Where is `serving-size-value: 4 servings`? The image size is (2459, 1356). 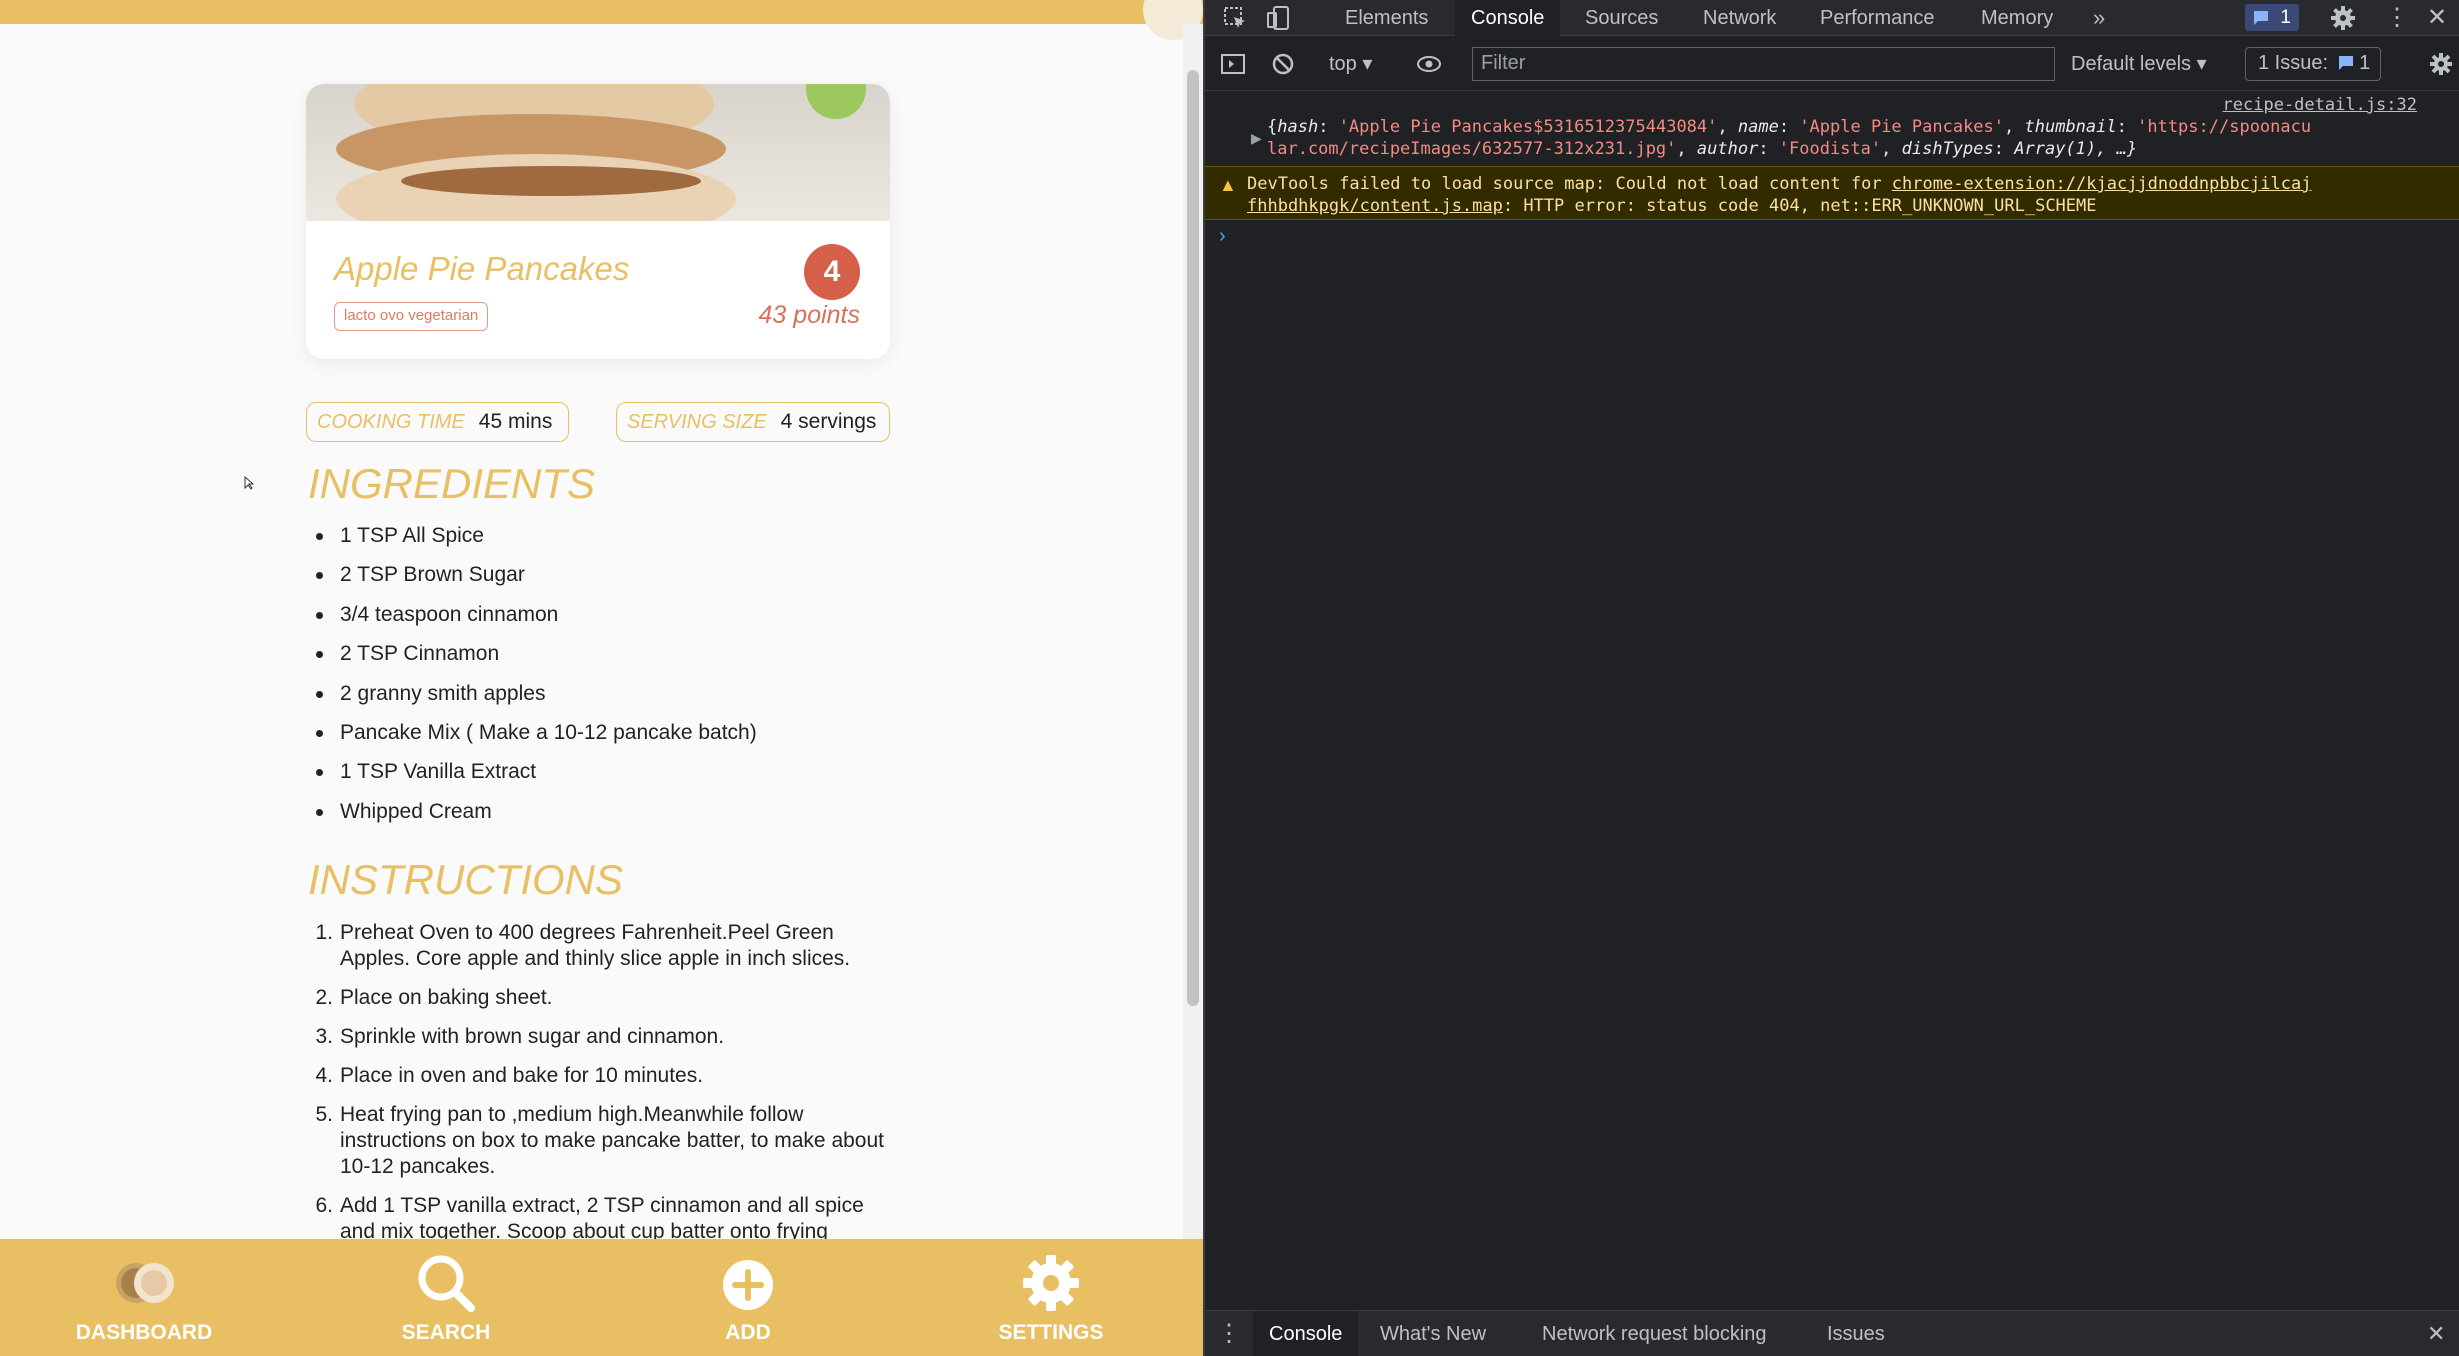 serving-size-value: 4 servings is located at coordinates (828, 421).